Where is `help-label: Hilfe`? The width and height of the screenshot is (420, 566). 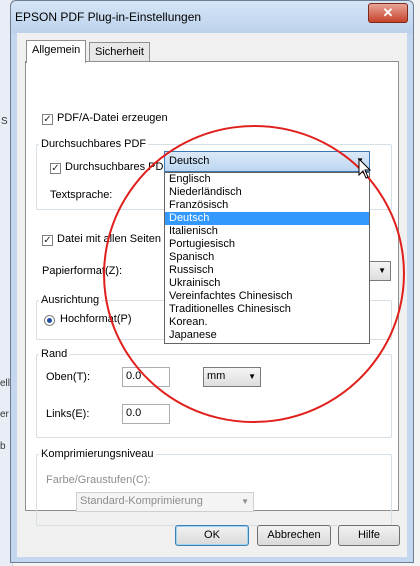 help-label: Hilfe is located at coordinates (368, 535).